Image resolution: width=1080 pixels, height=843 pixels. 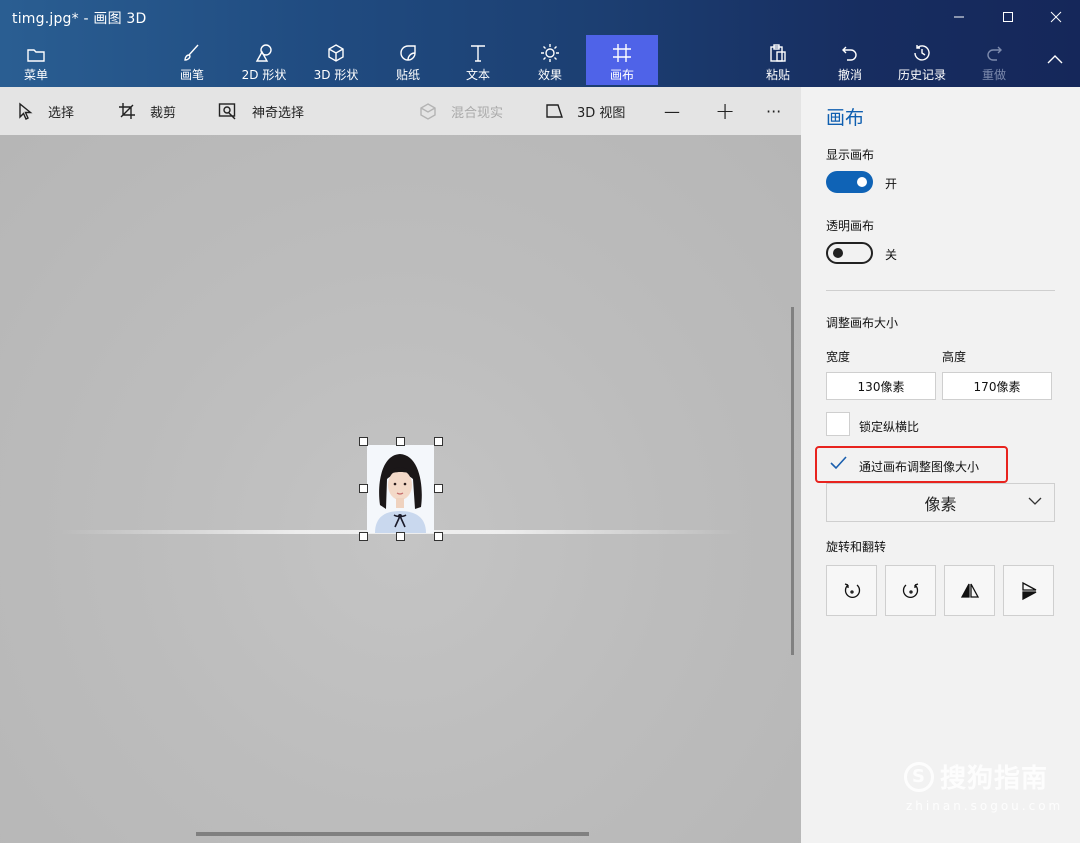 I want to click on toggle-knob, so click(x=838, y=253).